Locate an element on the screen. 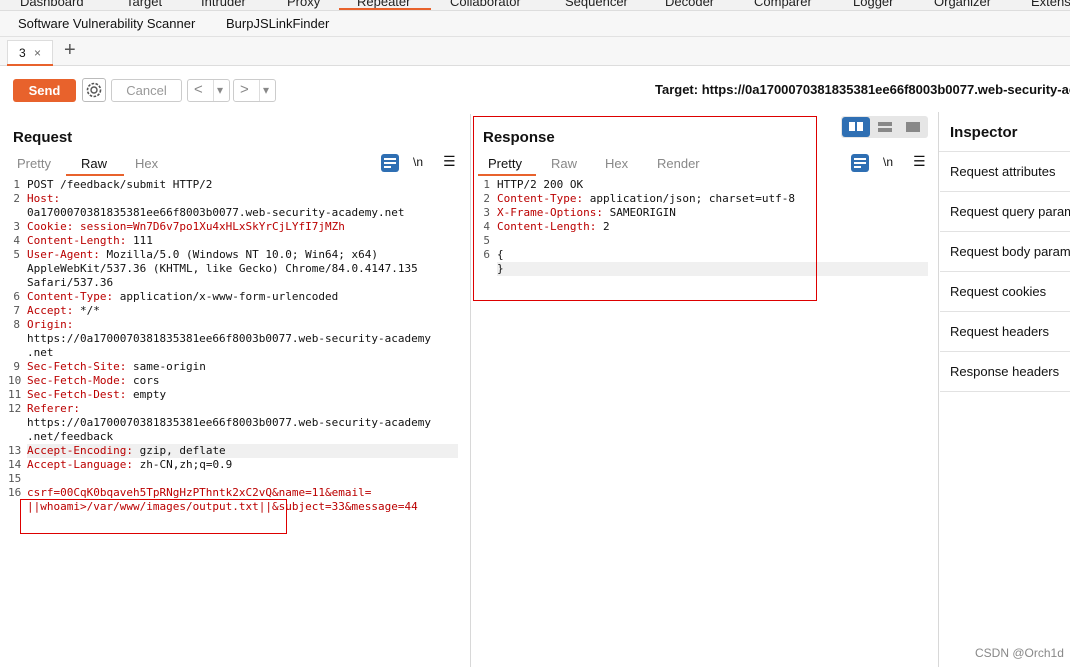 The width and height of the screenshot is (1070, 667). tabbed-view-icon is located at coordinates (913, 127).